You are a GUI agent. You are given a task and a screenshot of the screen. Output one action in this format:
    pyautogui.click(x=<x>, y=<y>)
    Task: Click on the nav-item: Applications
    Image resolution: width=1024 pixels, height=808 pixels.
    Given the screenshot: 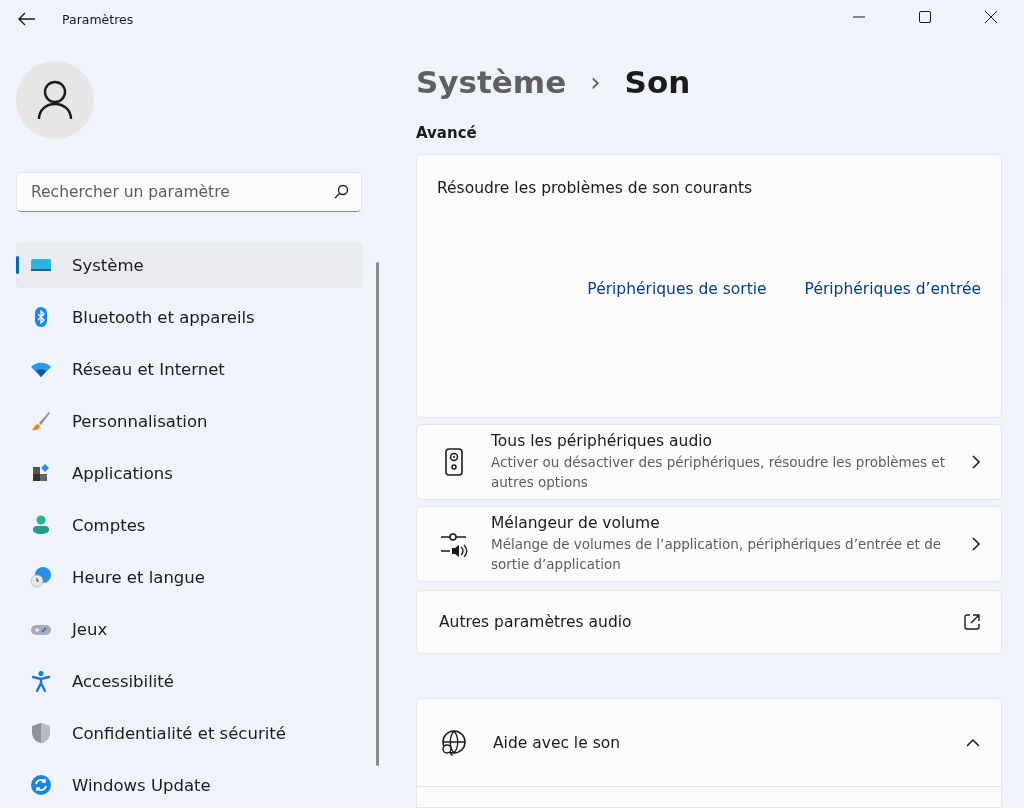 What is the action you would take?
    pyautogui.click(x=189, y=473)
    